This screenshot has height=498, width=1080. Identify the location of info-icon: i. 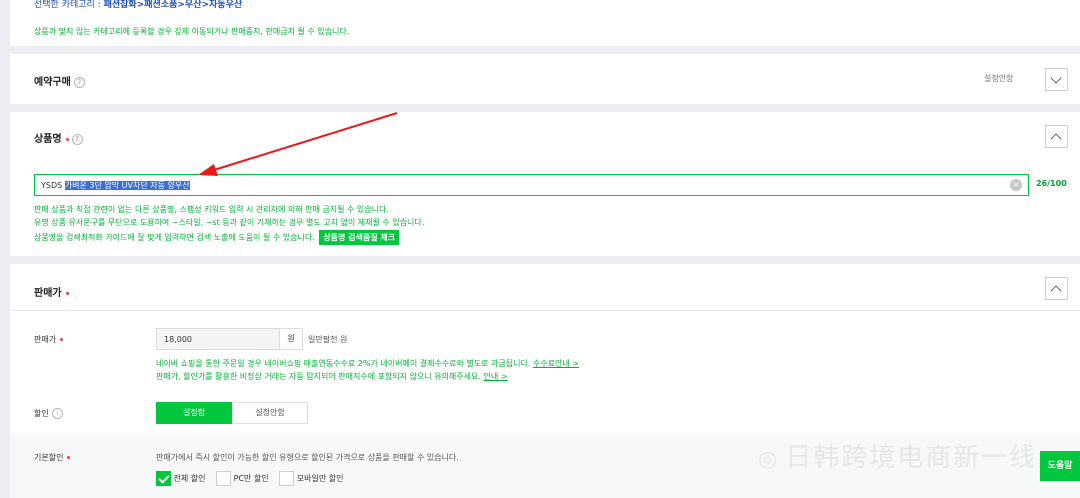
(57, 413).